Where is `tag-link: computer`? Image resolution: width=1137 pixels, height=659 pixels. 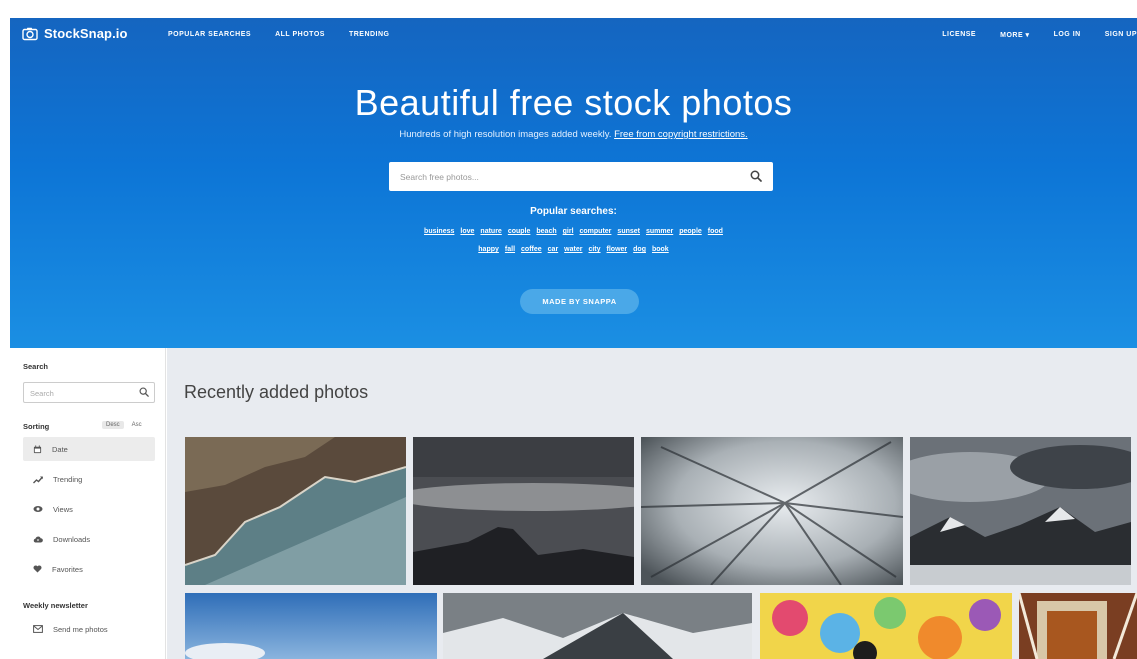 tag-link: computer is located at coordinates (596, 231).